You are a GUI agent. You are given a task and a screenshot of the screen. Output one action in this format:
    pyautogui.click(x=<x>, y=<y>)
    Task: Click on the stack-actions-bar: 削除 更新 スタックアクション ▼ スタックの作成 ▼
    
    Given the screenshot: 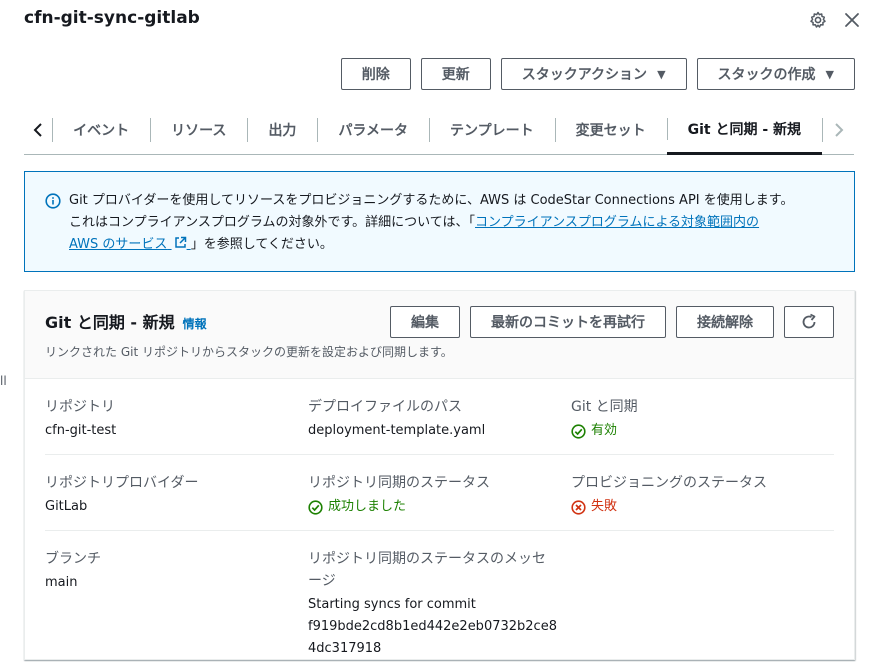 What is the action you would take?
    pyautogui.click(x=597, y=74)
    